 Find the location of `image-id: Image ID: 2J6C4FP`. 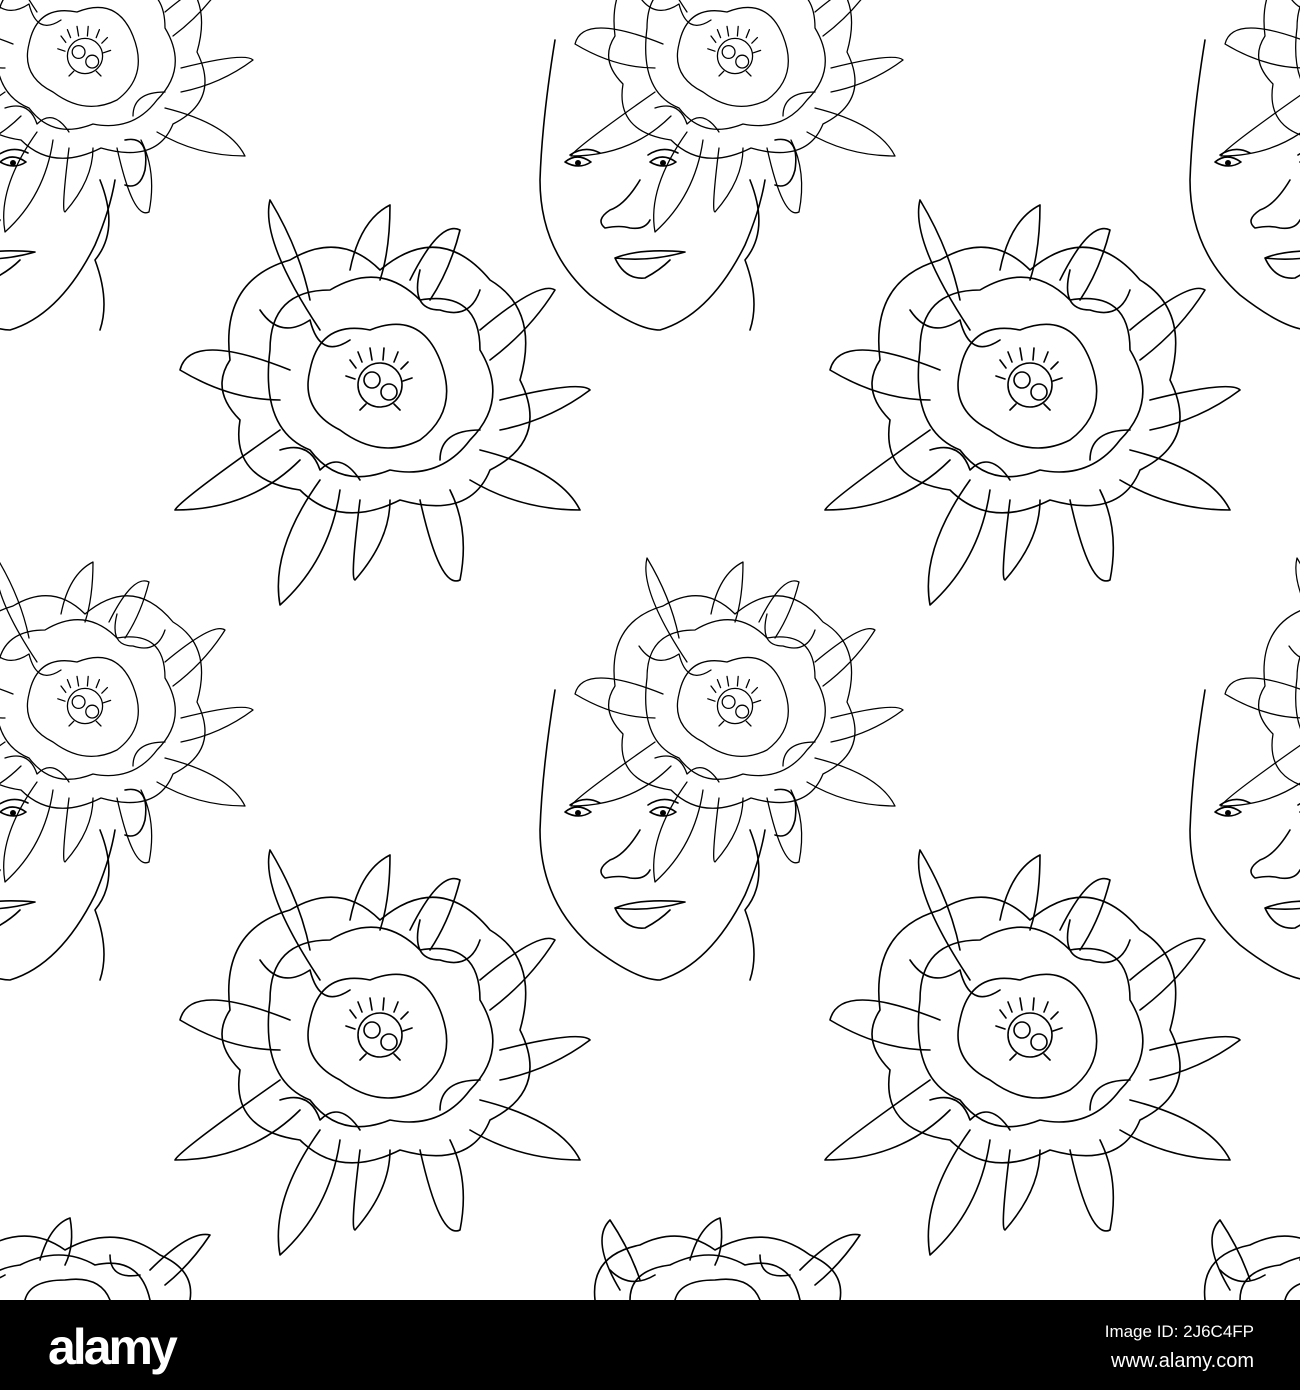

image-id: Image ID: 2J6C4FP is located at coordinates (1179, 1331).